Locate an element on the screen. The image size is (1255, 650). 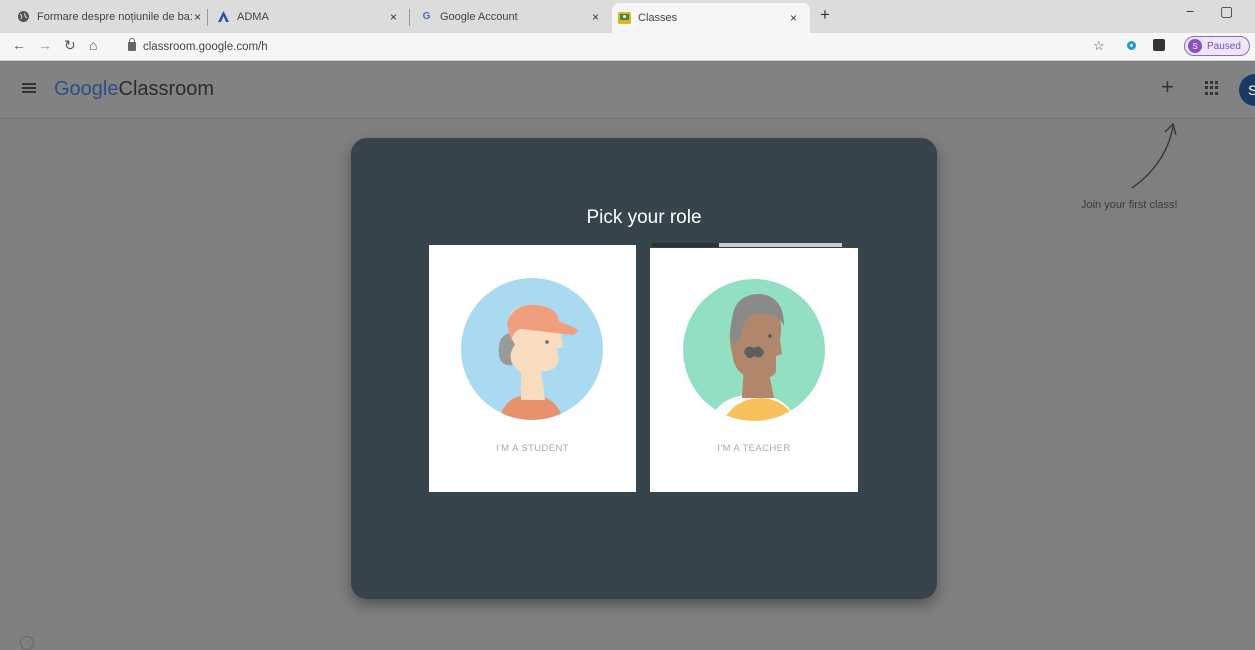
classroom-wordmark: Classroom is located at coordinates (166, 89).